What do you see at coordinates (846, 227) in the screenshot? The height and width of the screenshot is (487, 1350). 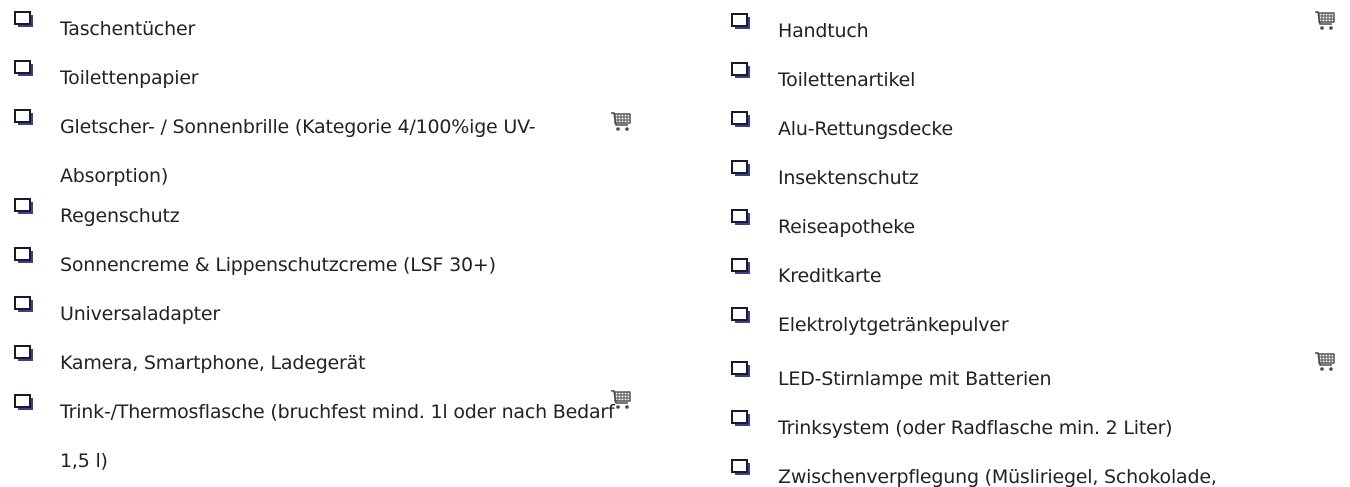 I see `item-label: Reiseapotheke` at bounding box center [846, 227].